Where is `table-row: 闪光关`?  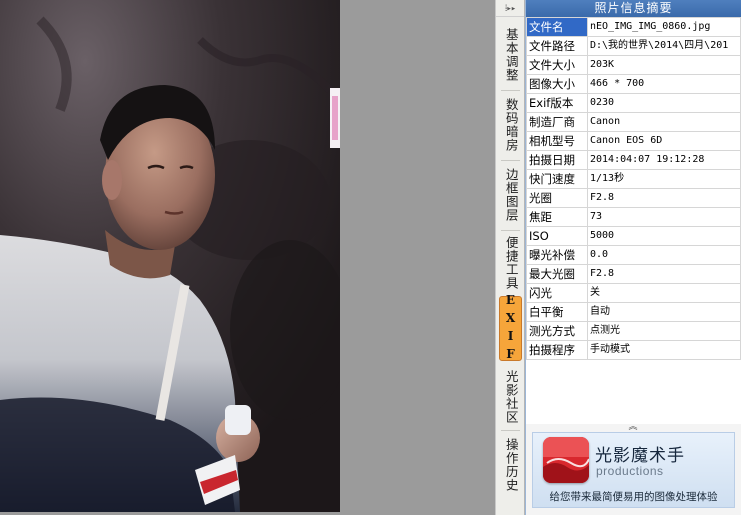 table-row: 闪光关 is located at coordinates (633, 293).